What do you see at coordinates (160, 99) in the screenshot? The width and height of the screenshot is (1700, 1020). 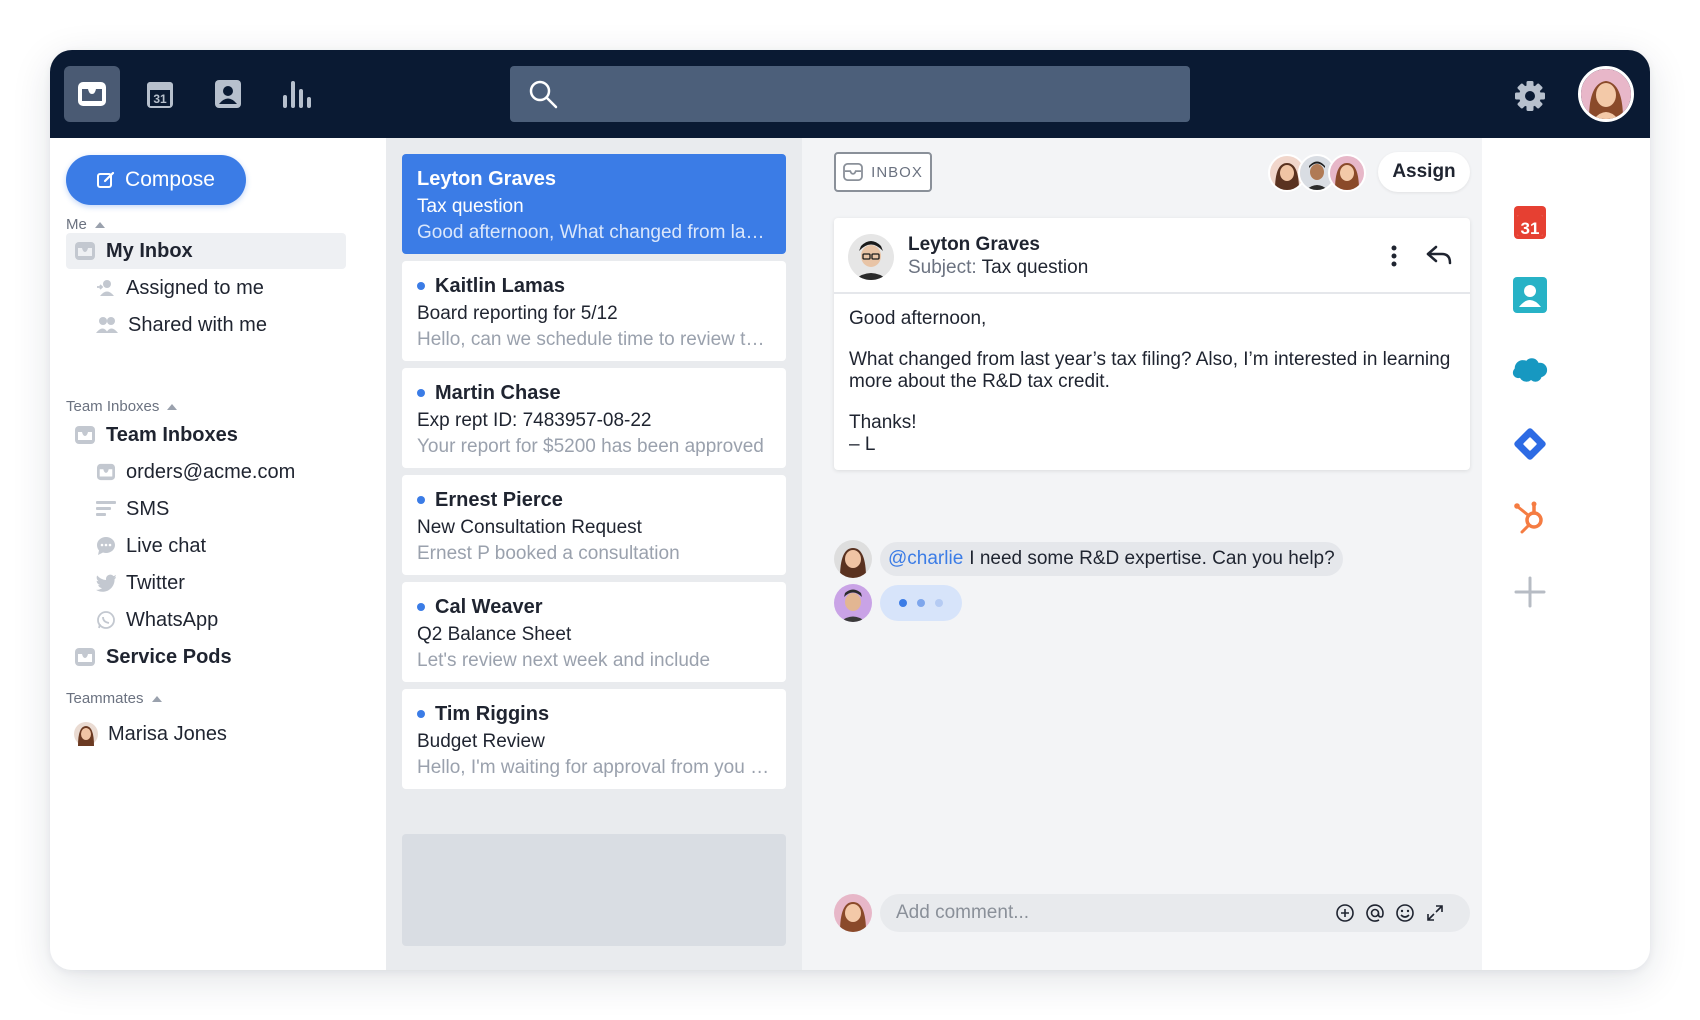 I see `svg-text: 31` at bounding box center [160, 99].